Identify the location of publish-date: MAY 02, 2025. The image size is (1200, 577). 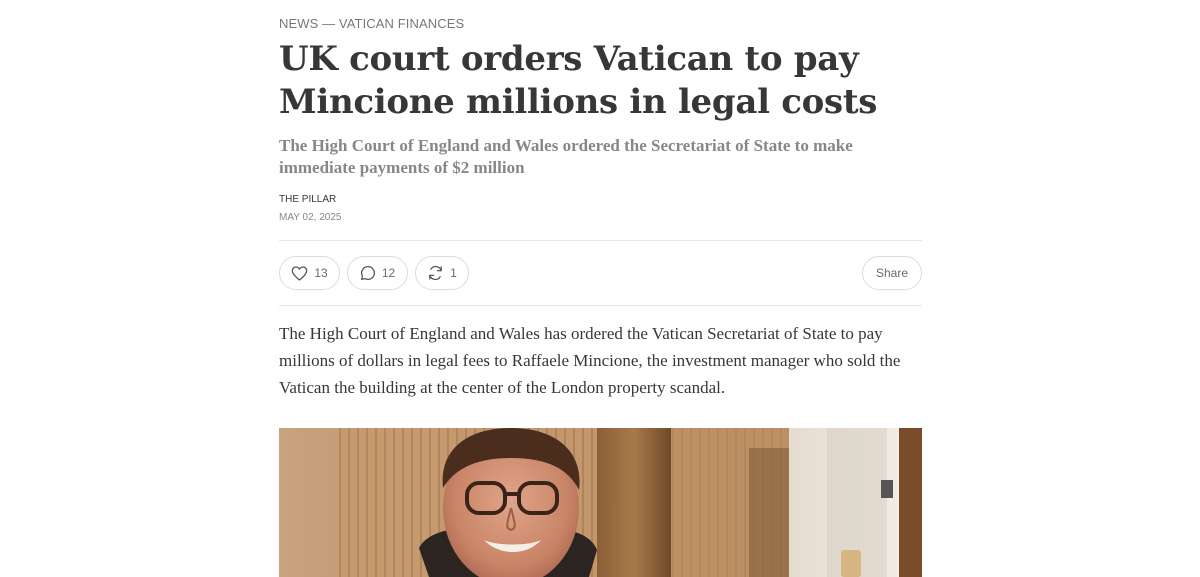
(310, 217).